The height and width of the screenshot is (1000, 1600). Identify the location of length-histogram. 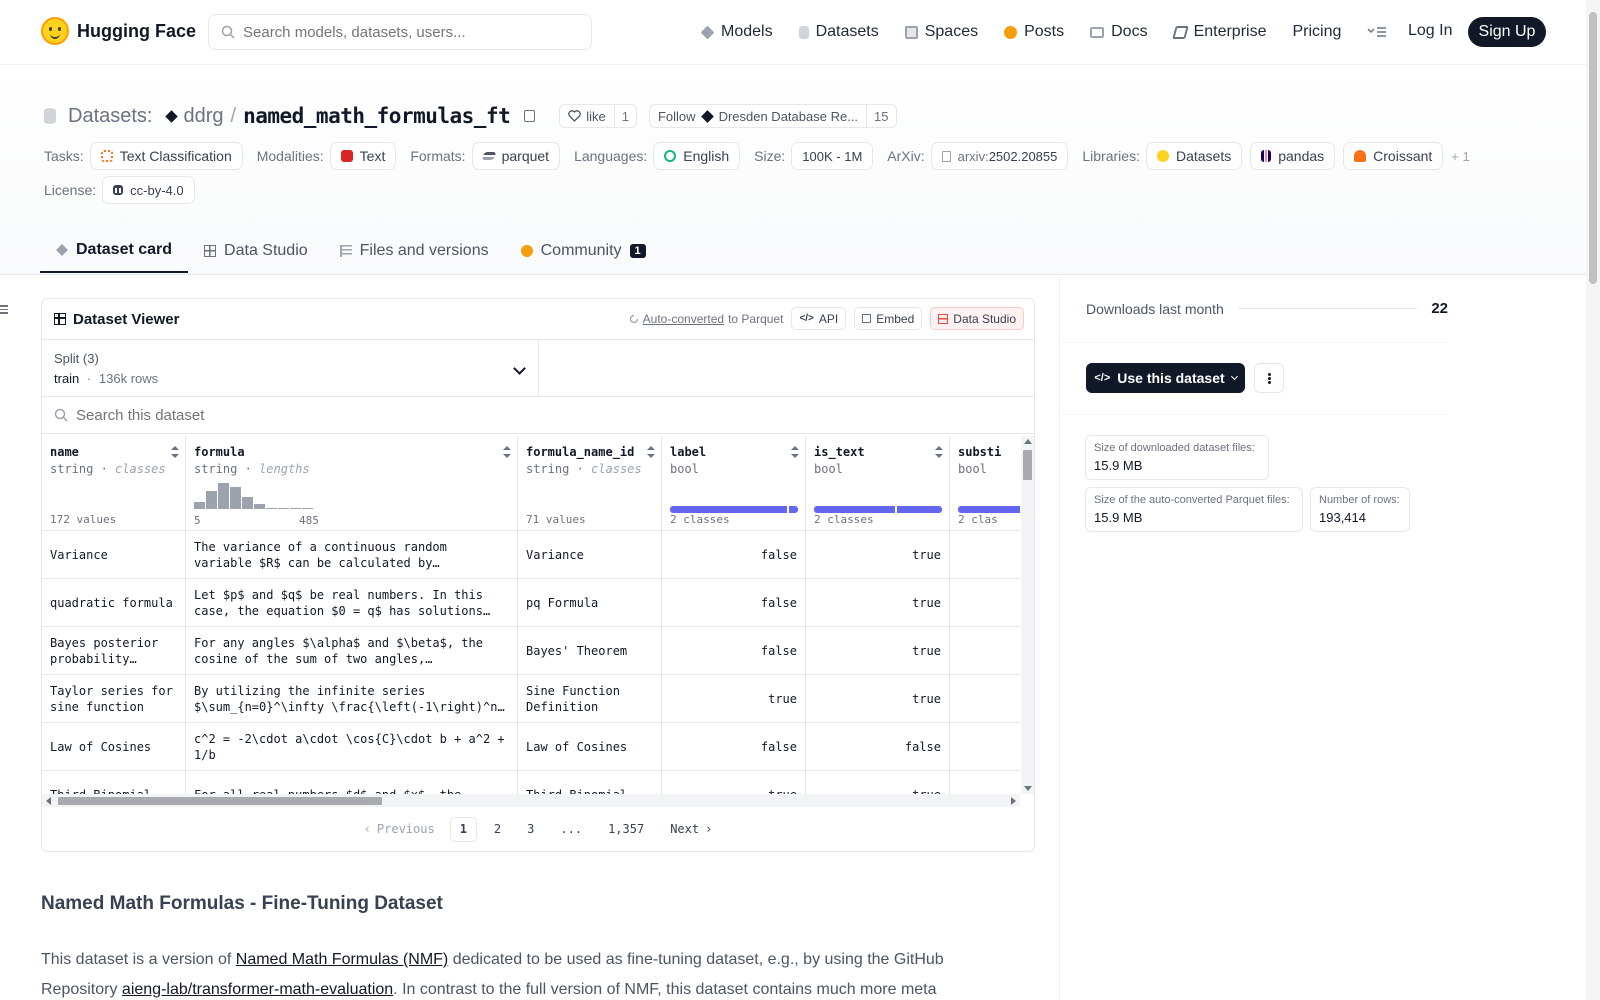
(253, 495).